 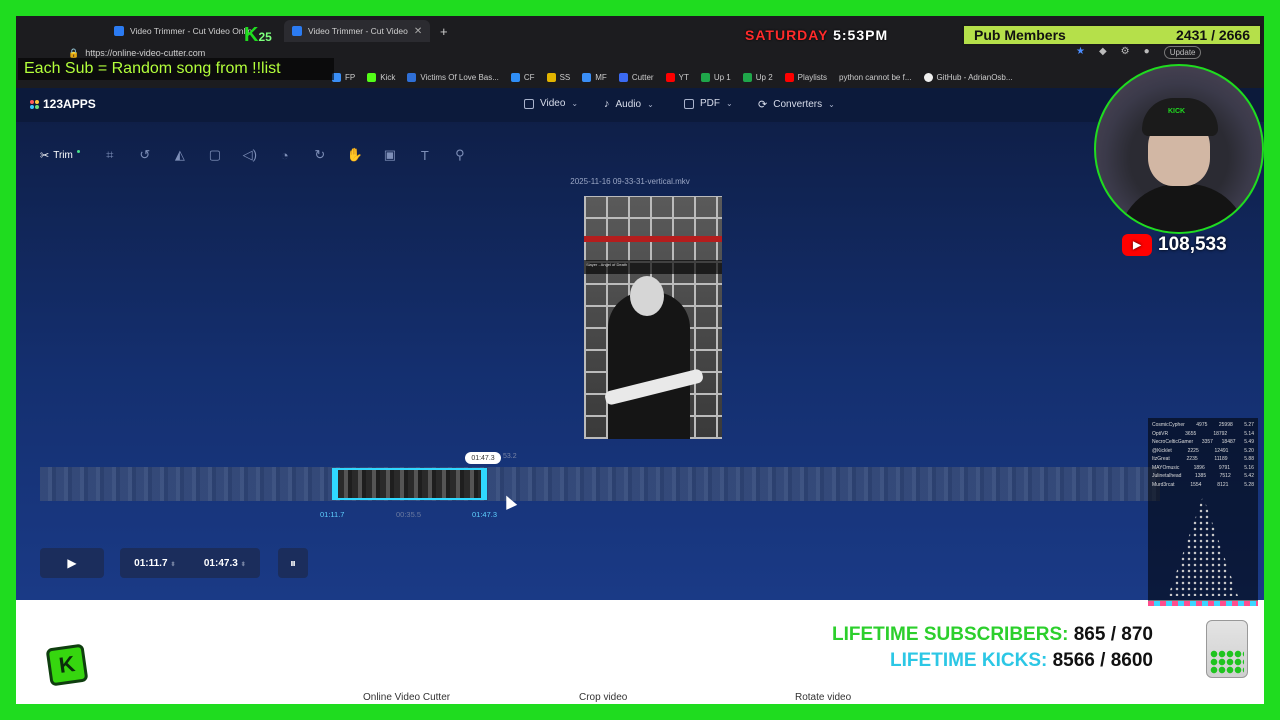 I want to click on play-icon: ▶, so click(x=72, y=563).